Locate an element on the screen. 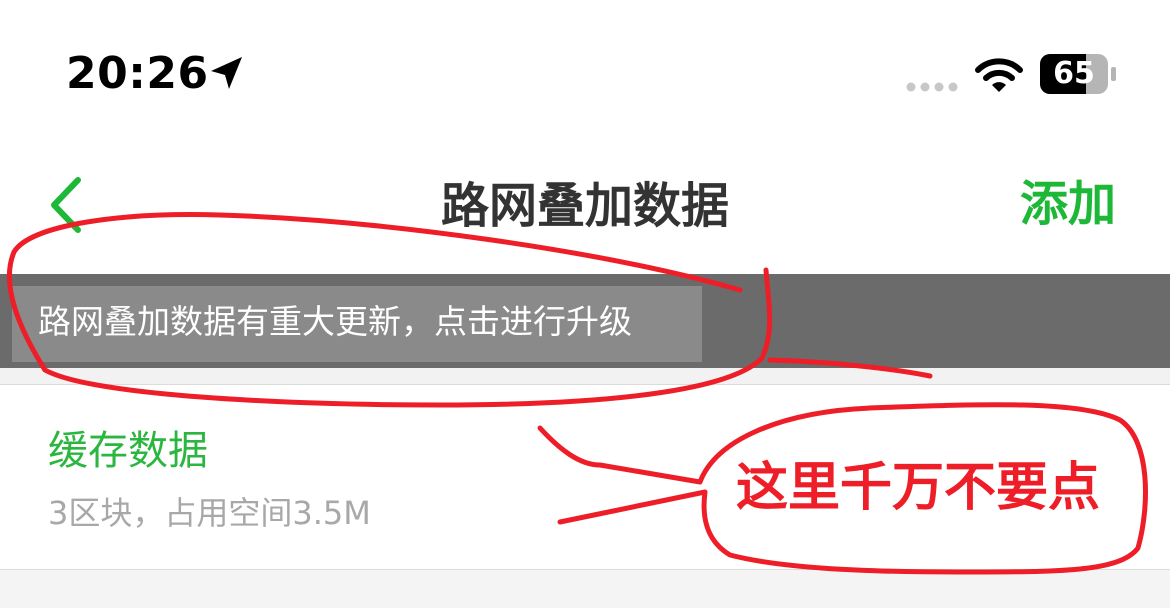 This screenshot has height=608, width=1170. signal-dots-icon is located at coordinates (932, 87).